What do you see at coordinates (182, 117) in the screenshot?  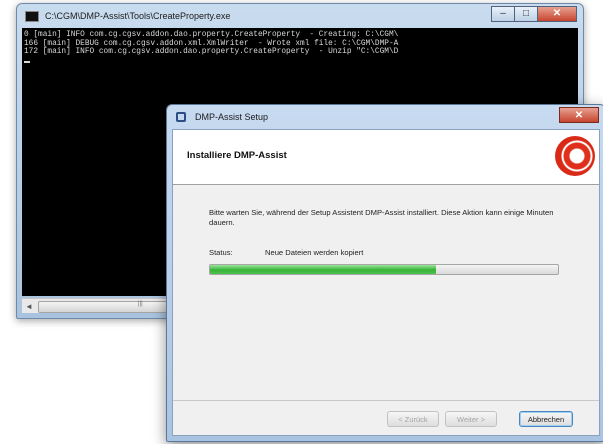 I see `setup-app-icon` at bounding box center [182, 117].